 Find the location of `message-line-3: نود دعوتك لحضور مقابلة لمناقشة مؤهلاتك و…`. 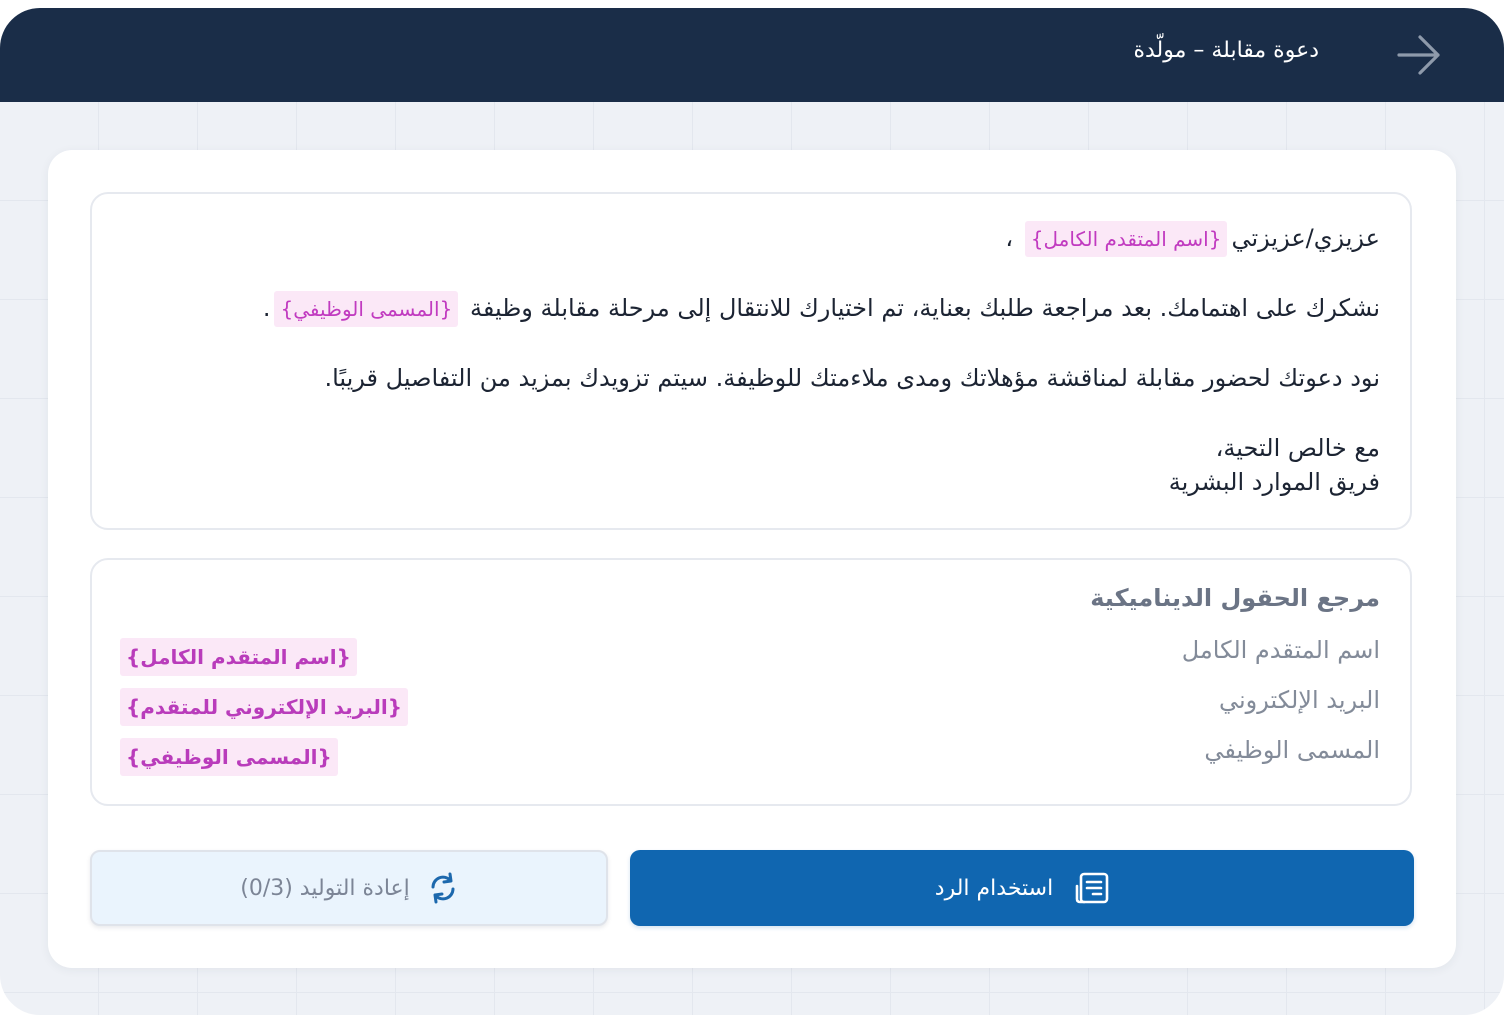

message-line-3: نود دعوتك لحضور مقابلة لمناقشة مؤهلاتك و… is located at coordinates (852, 378).